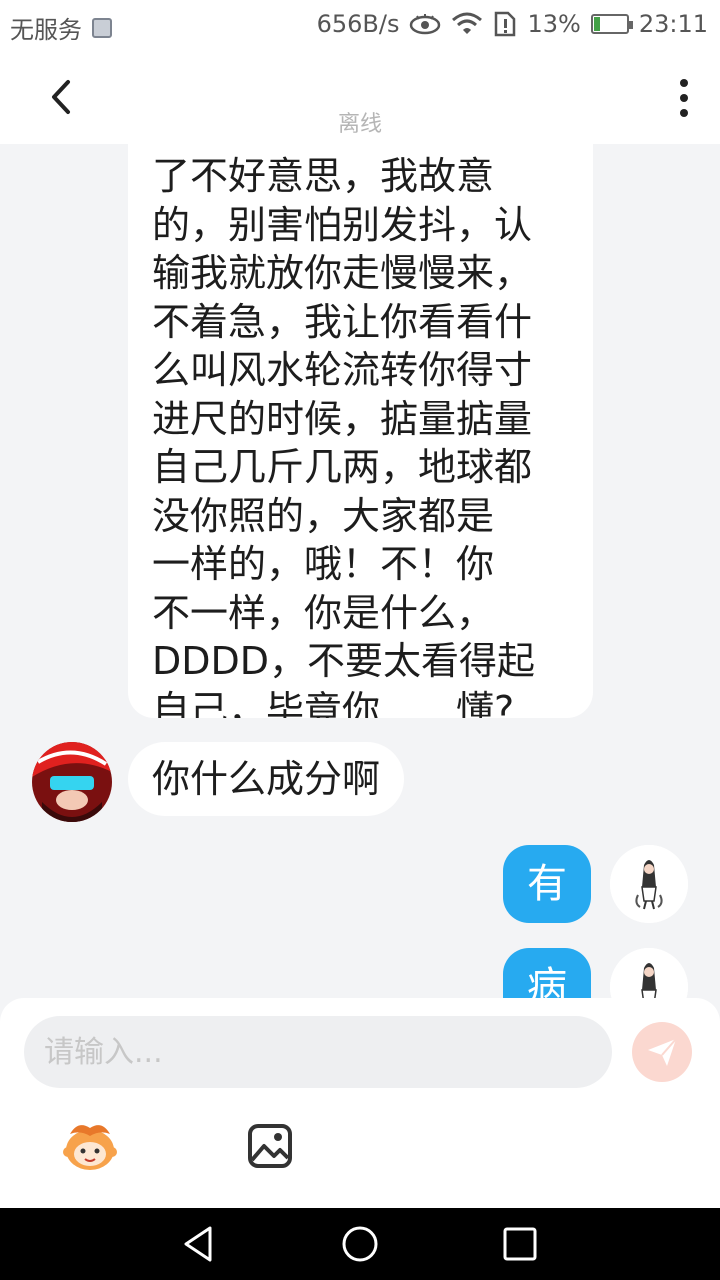 This screenshot has height=1280, width=720. What do you see at coordinates (520, 1244) in the screenshot?
I see `nav-recent-apps-icon` at bounding box center [520, 1244].